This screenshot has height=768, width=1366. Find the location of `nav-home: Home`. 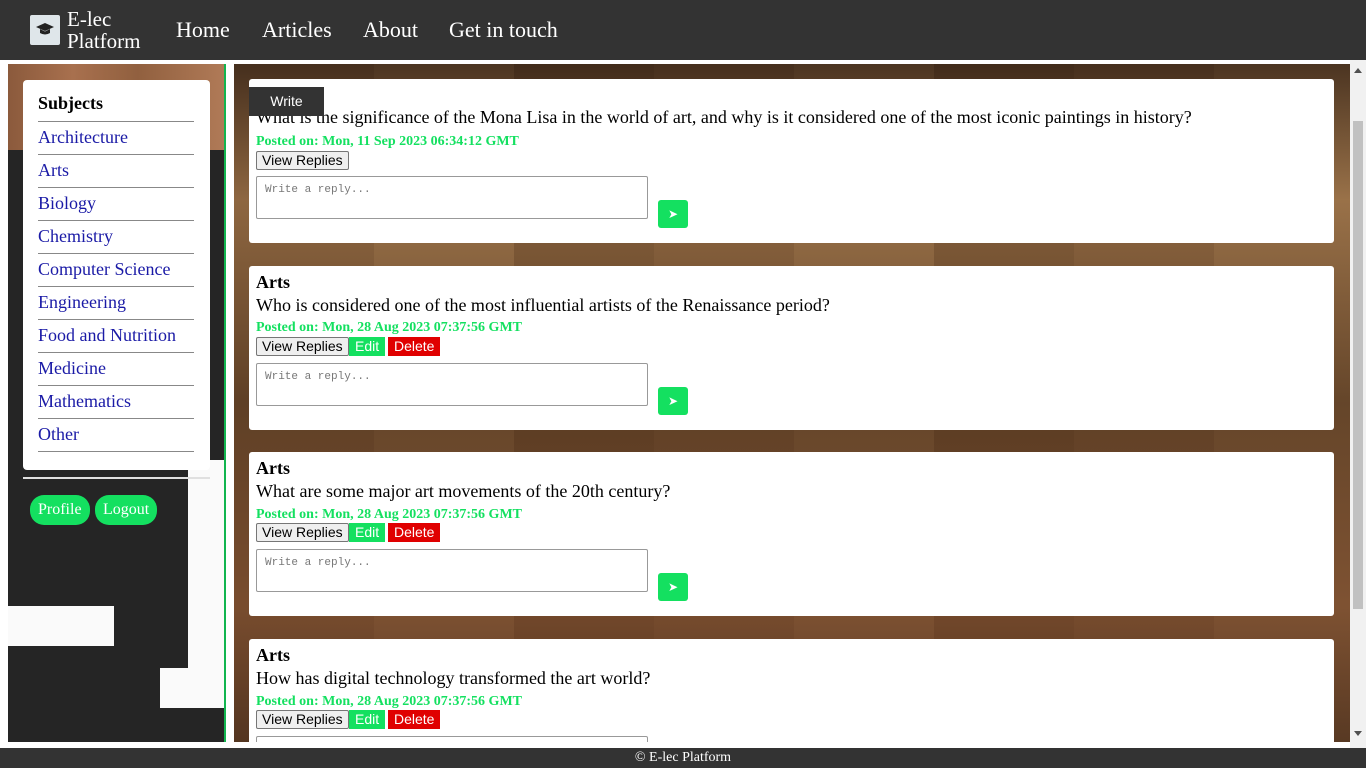

nav-home: Home is located at coordinates (203, 30).